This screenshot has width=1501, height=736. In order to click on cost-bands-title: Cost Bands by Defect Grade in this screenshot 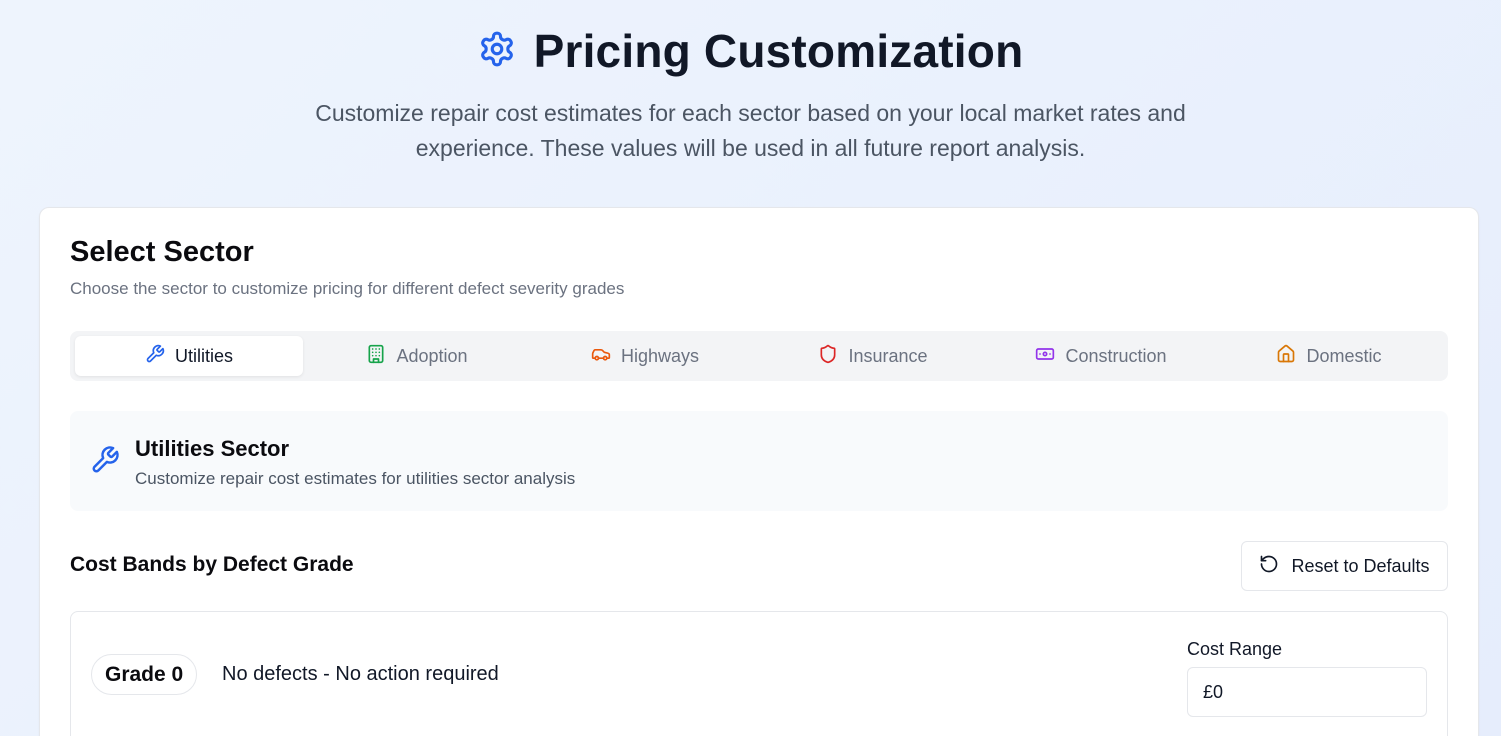, I will do `click(212, 564)`.